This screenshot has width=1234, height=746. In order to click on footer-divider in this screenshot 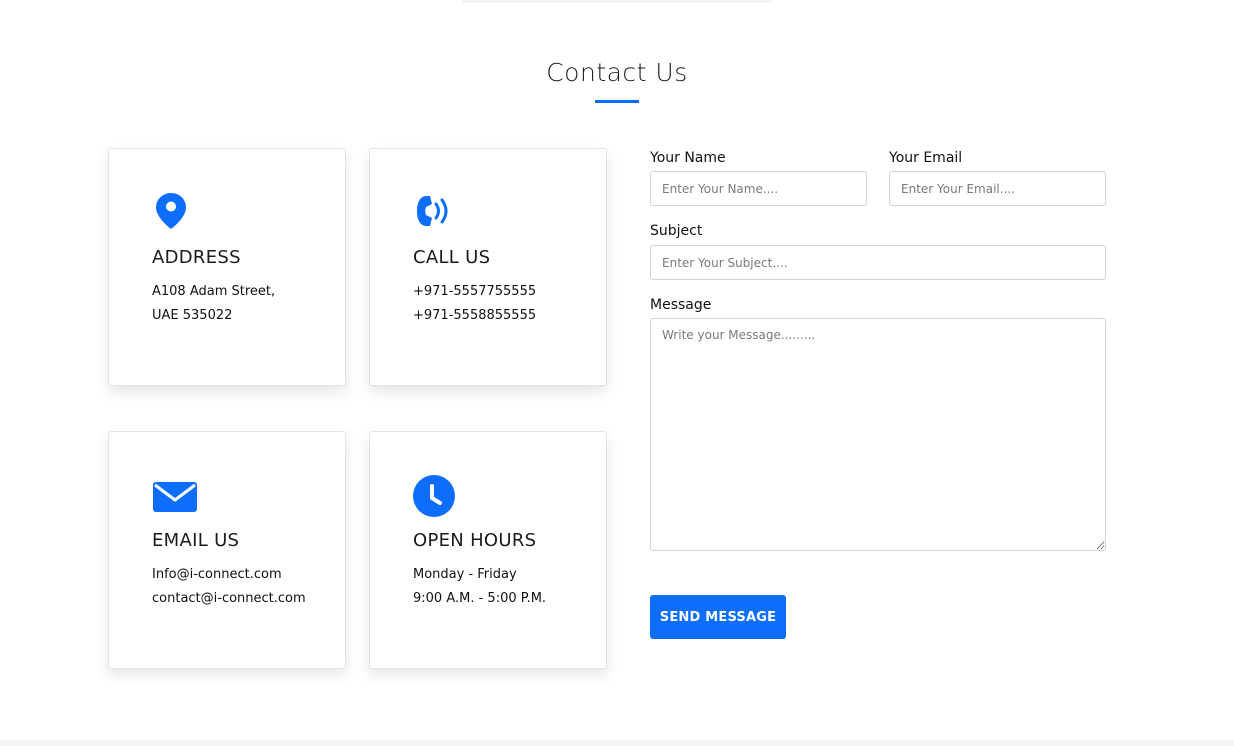, I will do `click(617, 743)`.